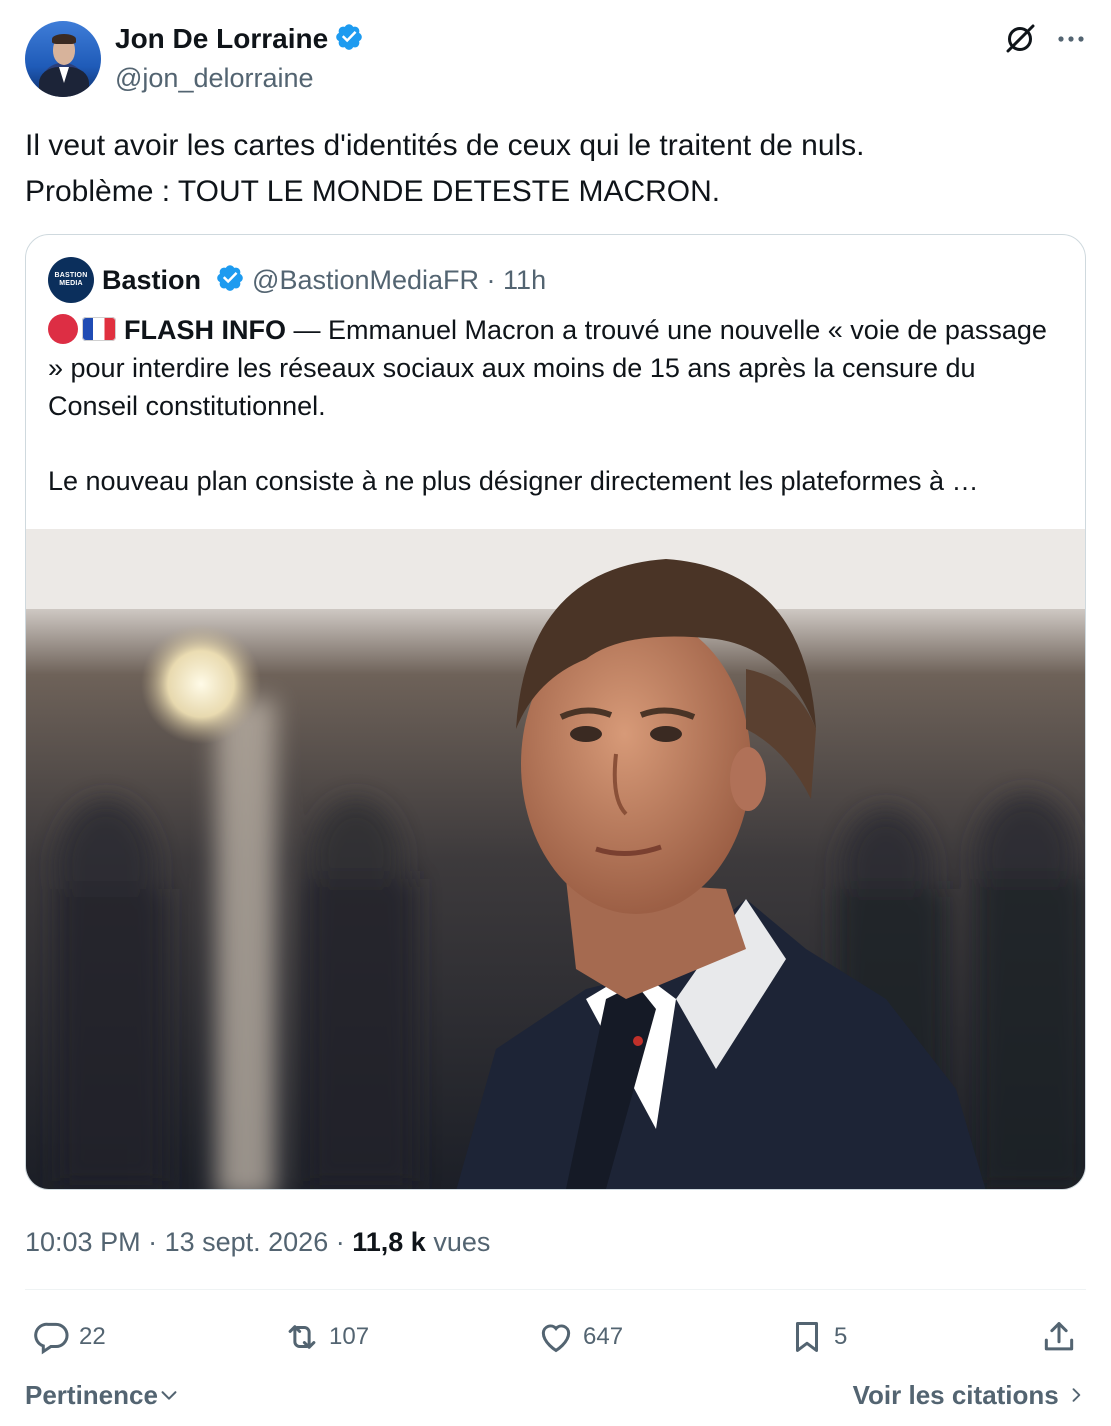  Describe the element at coordinates (221, 38) in the screenshot. I see `author-name: Jon De Lorraine` at that location.